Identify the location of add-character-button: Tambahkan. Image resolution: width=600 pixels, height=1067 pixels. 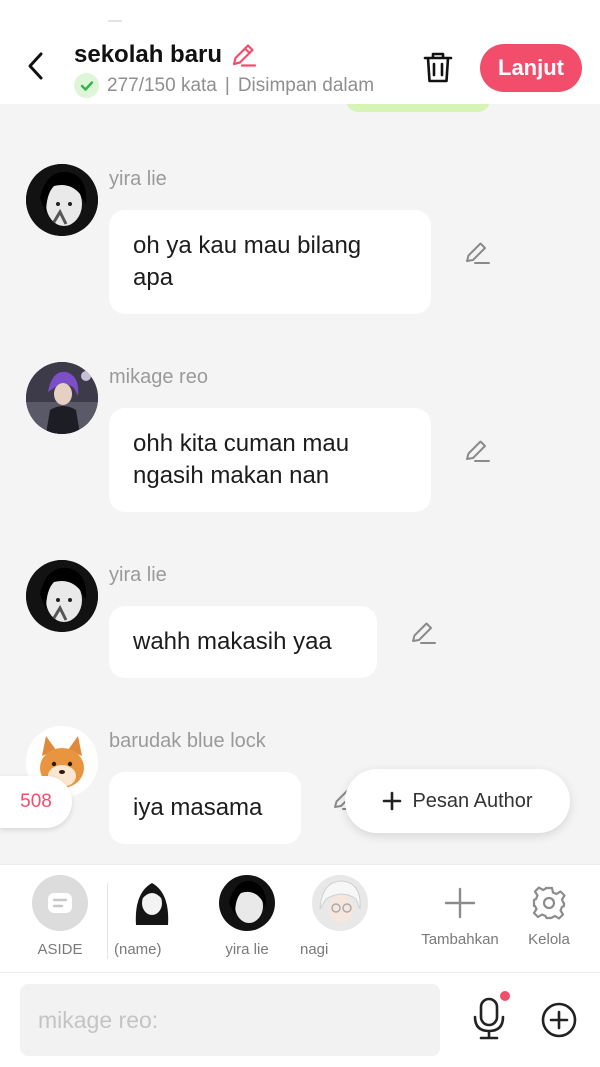
(460, 911).